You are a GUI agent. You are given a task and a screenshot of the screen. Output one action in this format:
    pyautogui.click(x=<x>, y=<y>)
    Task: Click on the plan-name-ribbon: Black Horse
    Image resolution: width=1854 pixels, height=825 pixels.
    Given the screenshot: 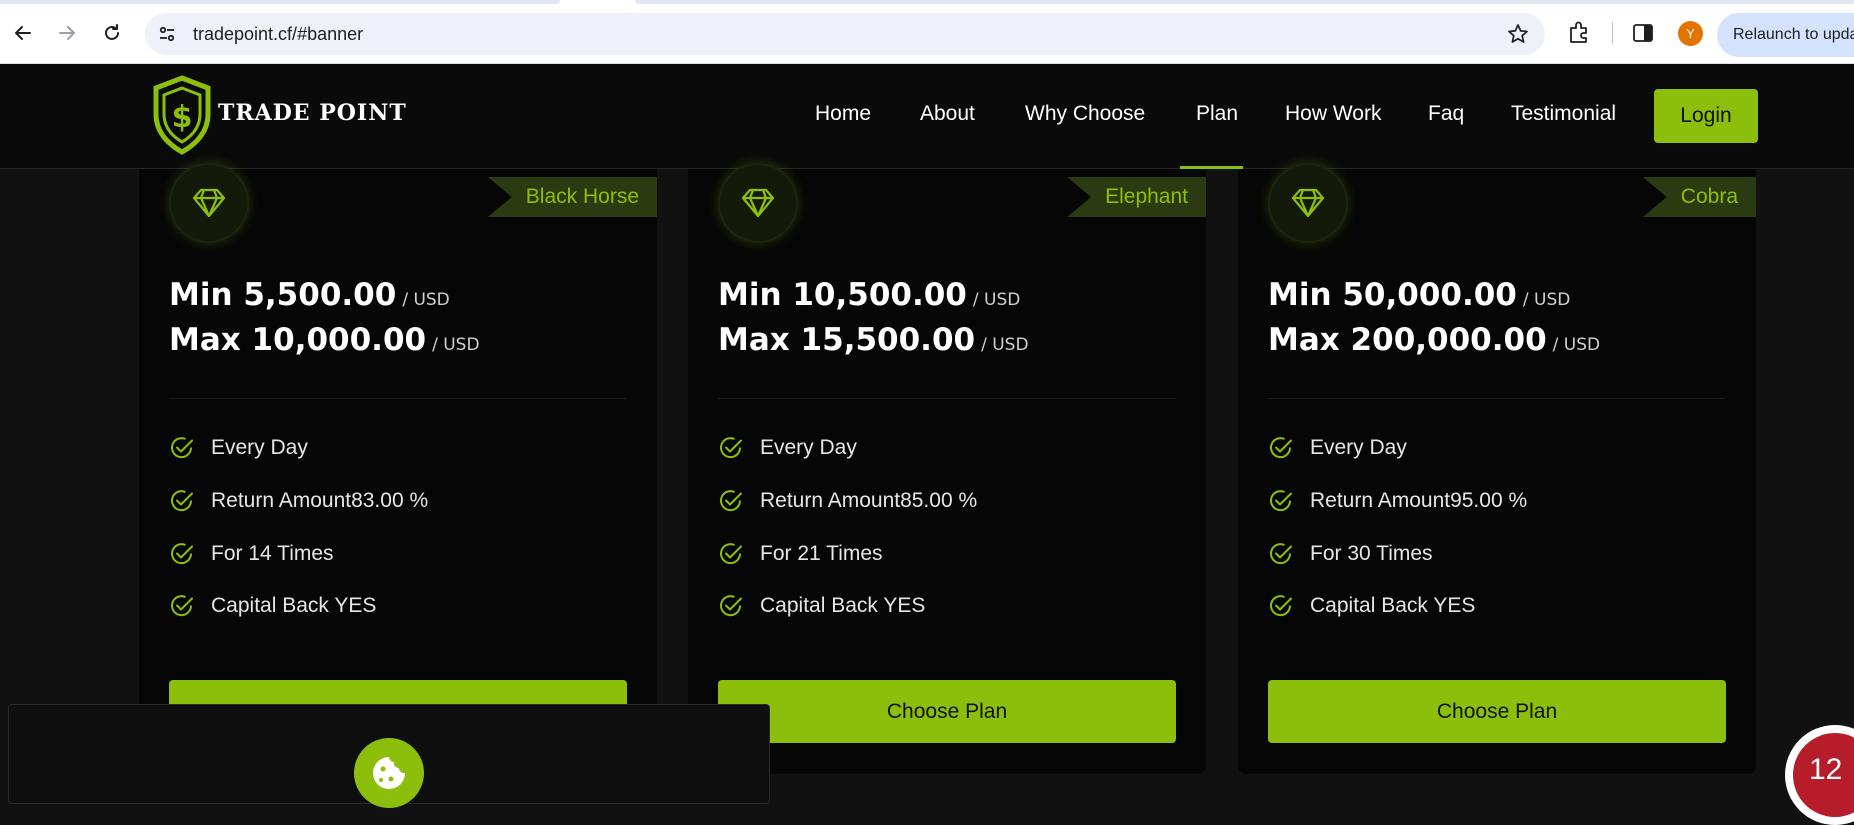 What is the action you would take?
    pyautogui.click(x=572, y=197)
    